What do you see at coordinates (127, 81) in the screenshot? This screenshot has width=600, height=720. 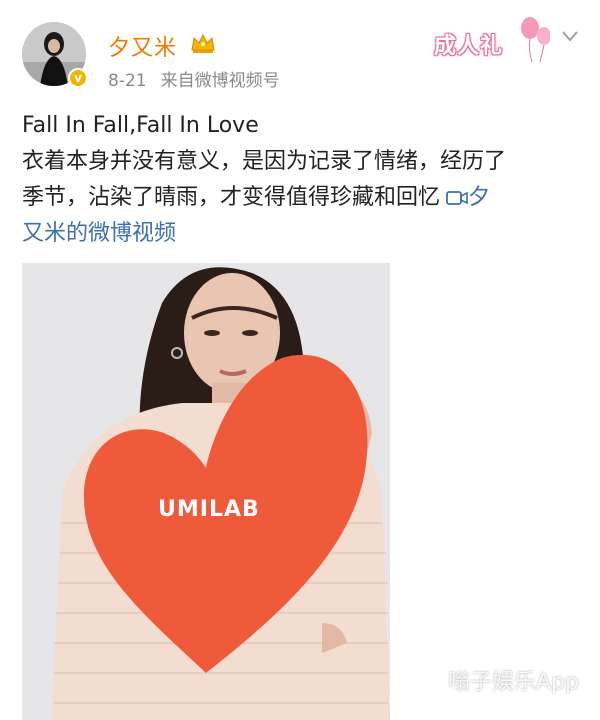 I see `post-time: 8-21` at bounding box center [127, 81].